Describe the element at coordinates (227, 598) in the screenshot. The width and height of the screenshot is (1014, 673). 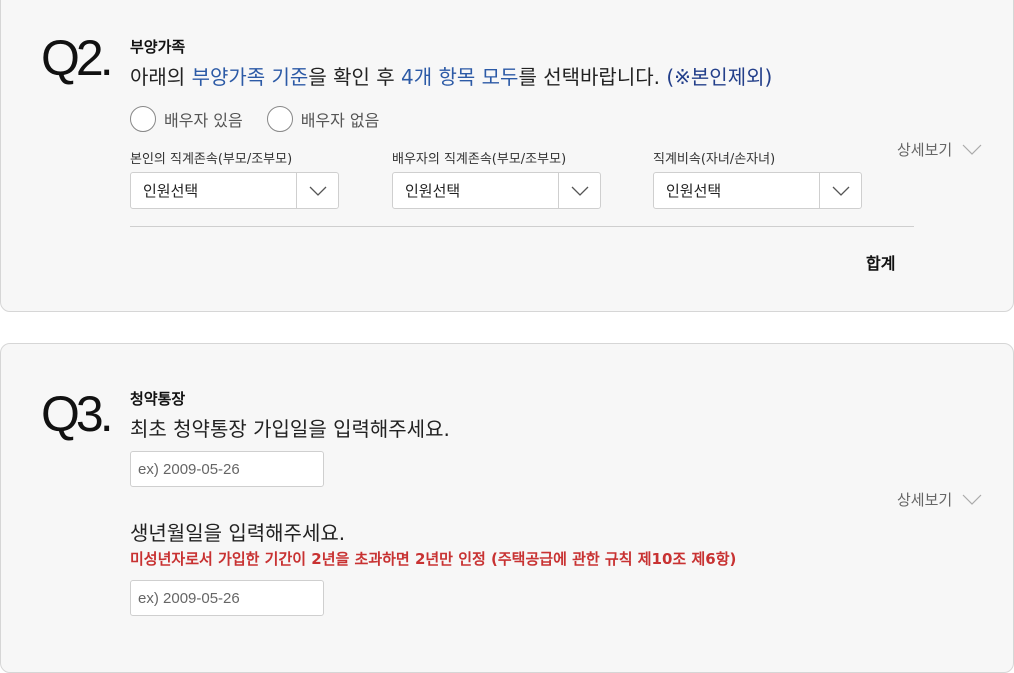
I see `birthdate-input` at that location.